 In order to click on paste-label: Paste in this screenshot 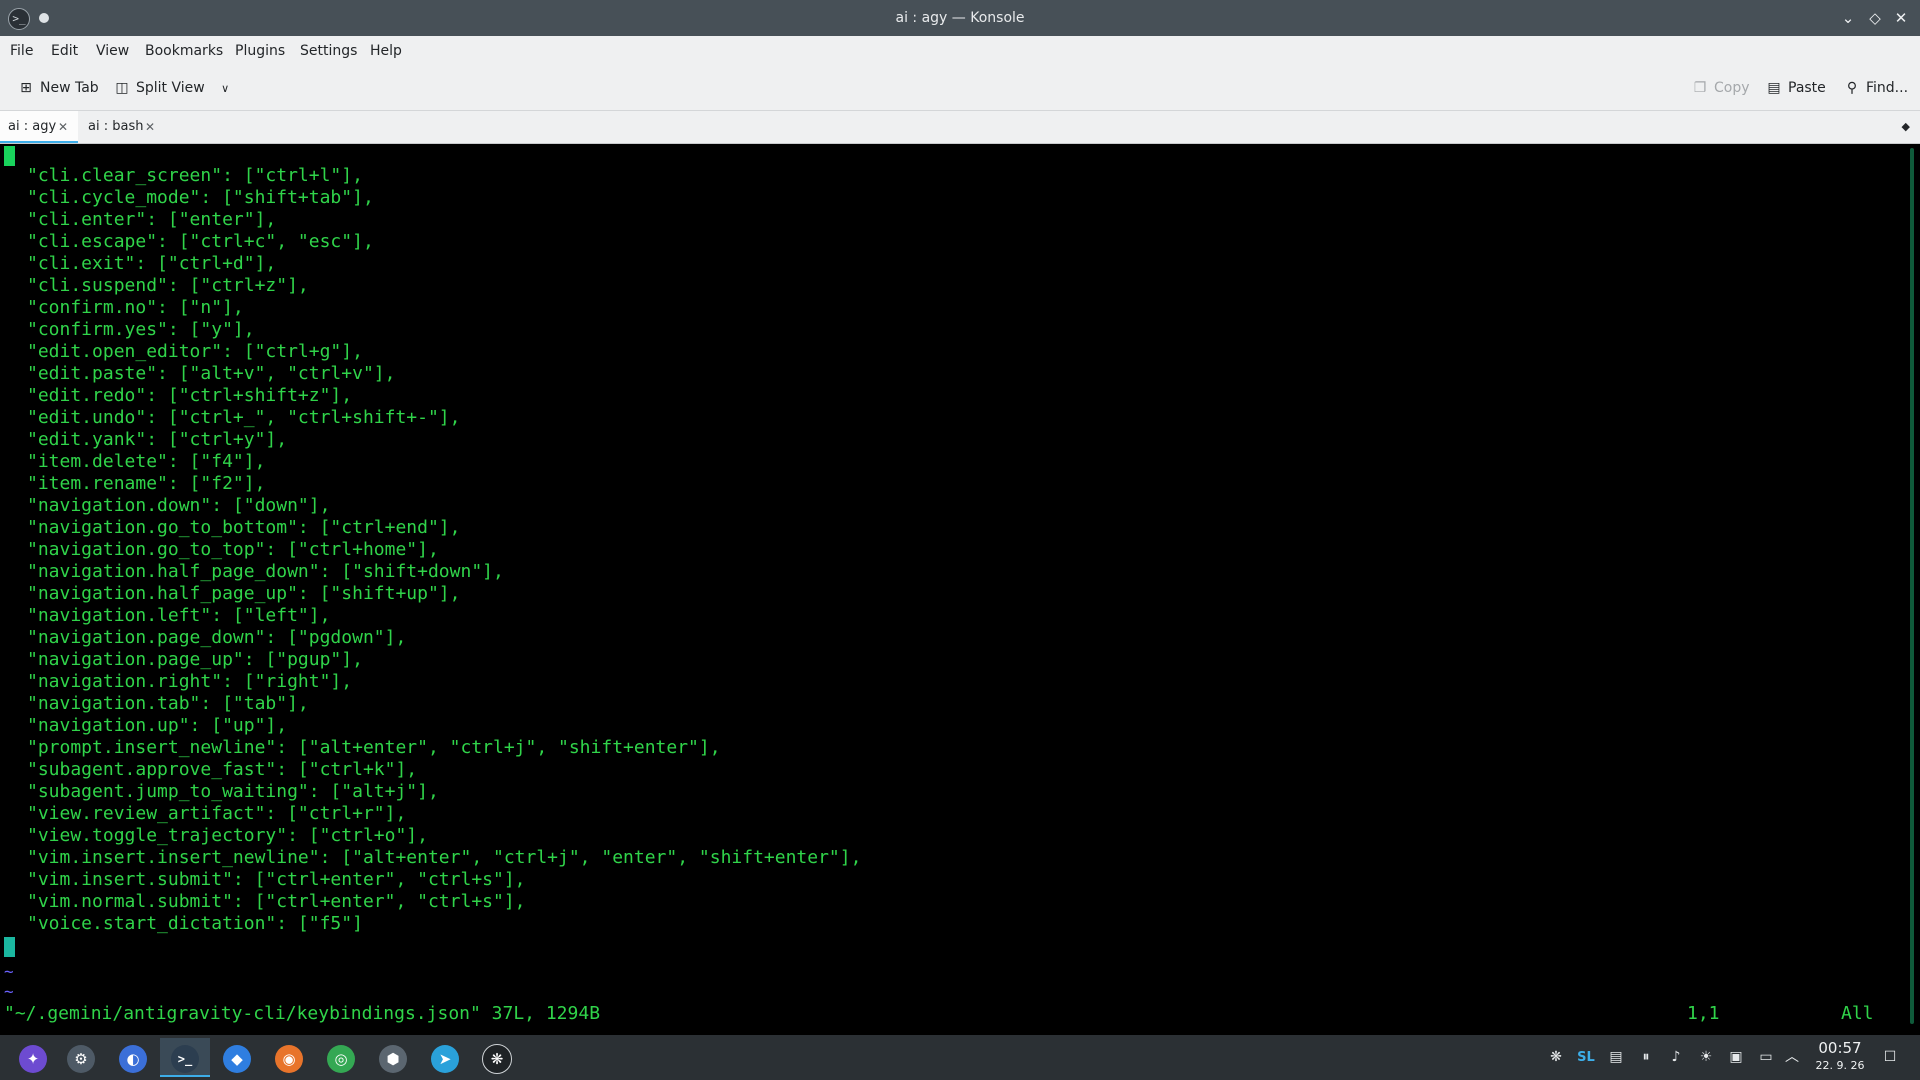, I will do `click(1807, 88)`.